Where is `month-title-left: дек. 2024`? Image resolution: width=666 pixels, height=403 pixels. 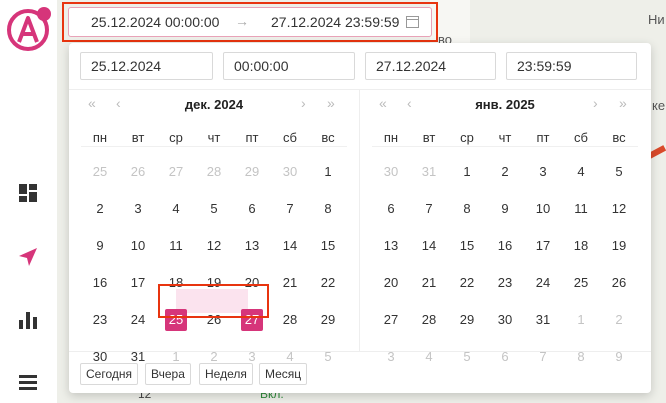
month-title-left: дек. 2024 is located at coordinates (214, 104).